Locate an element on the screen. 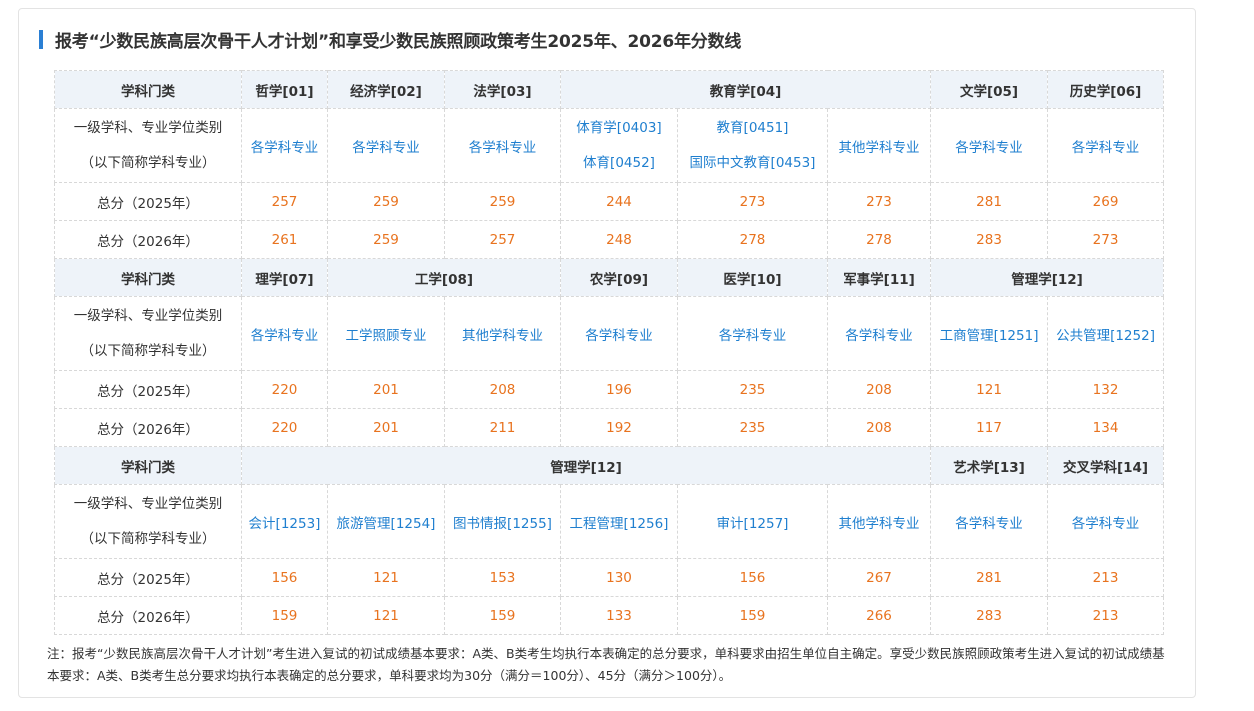 Image resolution: width=1254 pixels, height=711 pixels. category-header: 教育学[04] is located at coordinates (745, 89).